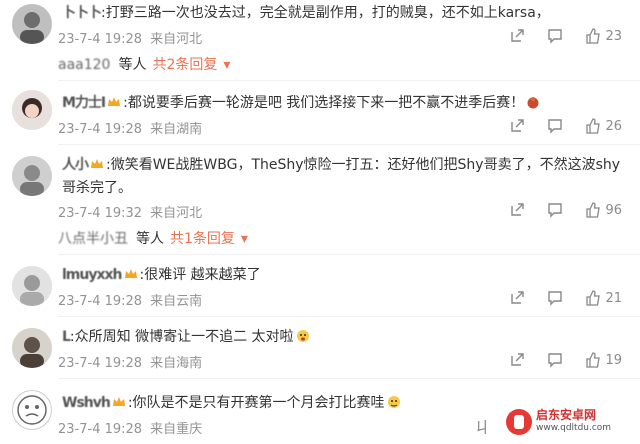  What do you see at coordinates (181, 337) in the screenshot?
I see `comment-text: :众所周知 微博寄让一不追二 太对啦` at bounding box center [181, 337].